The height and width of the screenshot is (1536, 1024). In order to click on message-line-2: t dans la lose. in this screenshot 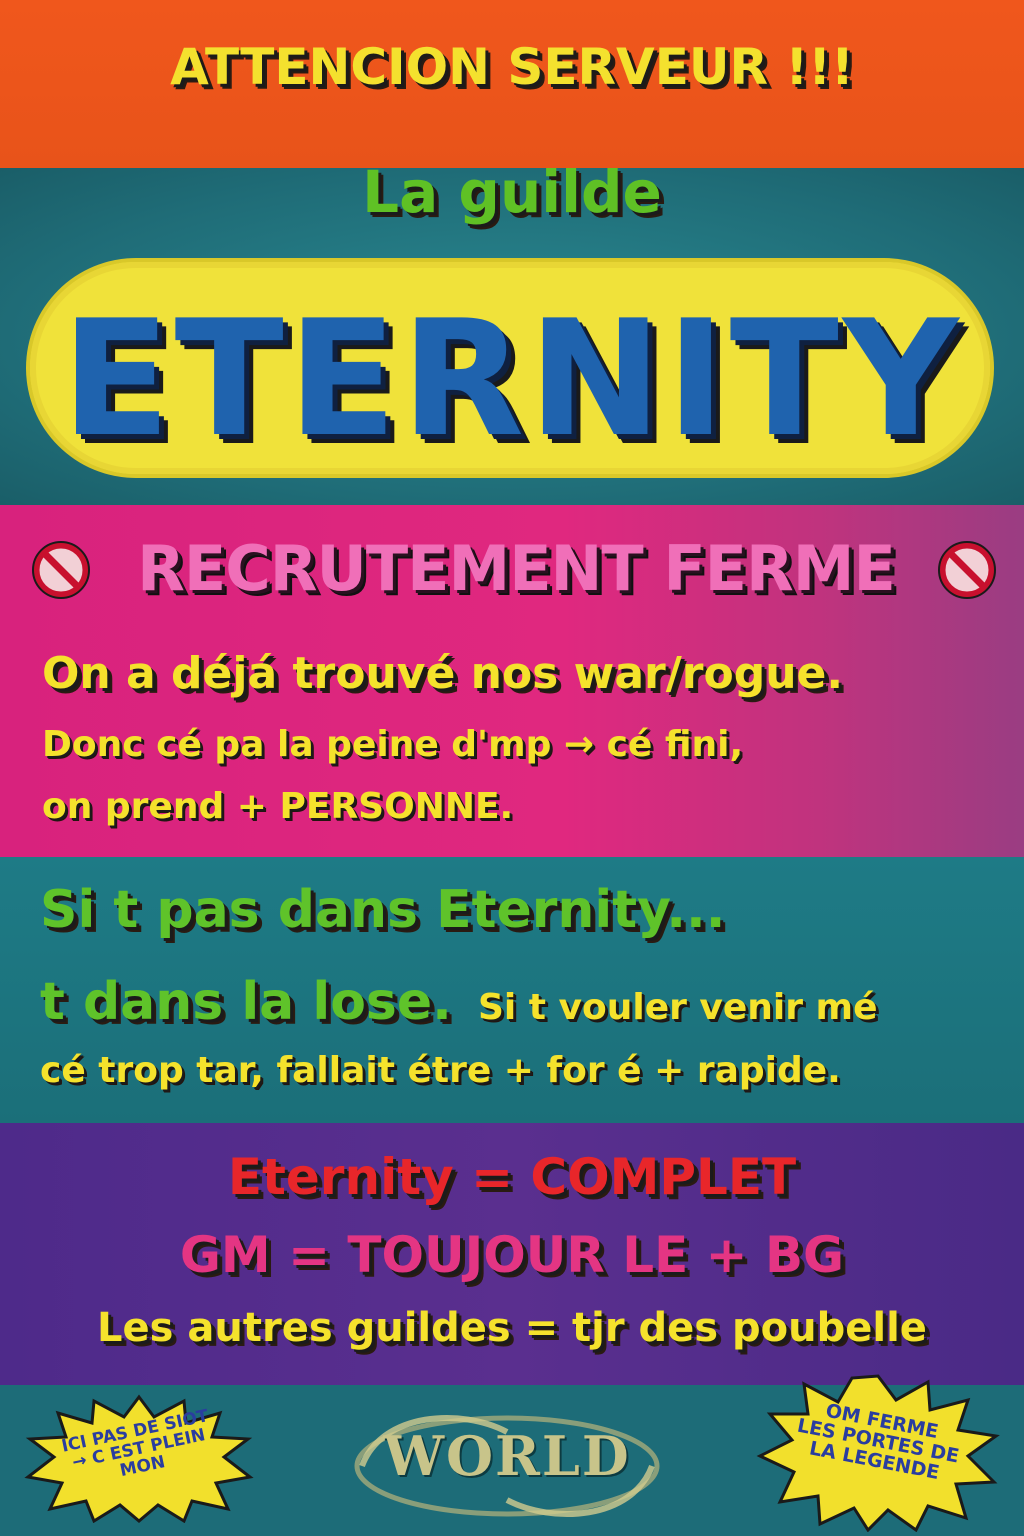, I will do `click(246, 1002)`.